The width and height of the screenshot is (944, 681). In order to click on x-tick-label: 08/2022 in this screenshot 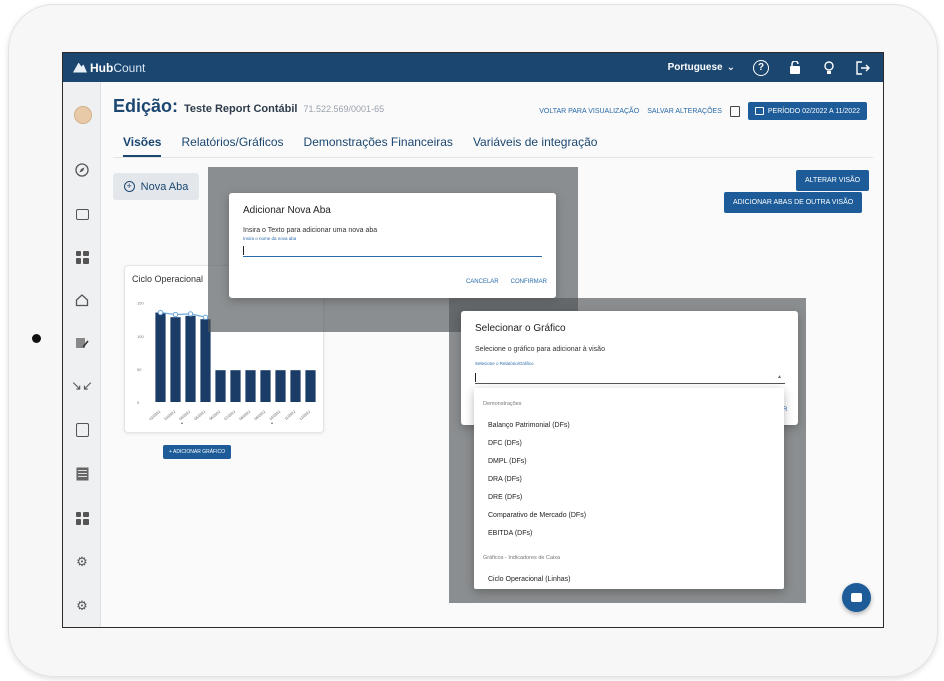, I will do `click(245, 415)`.